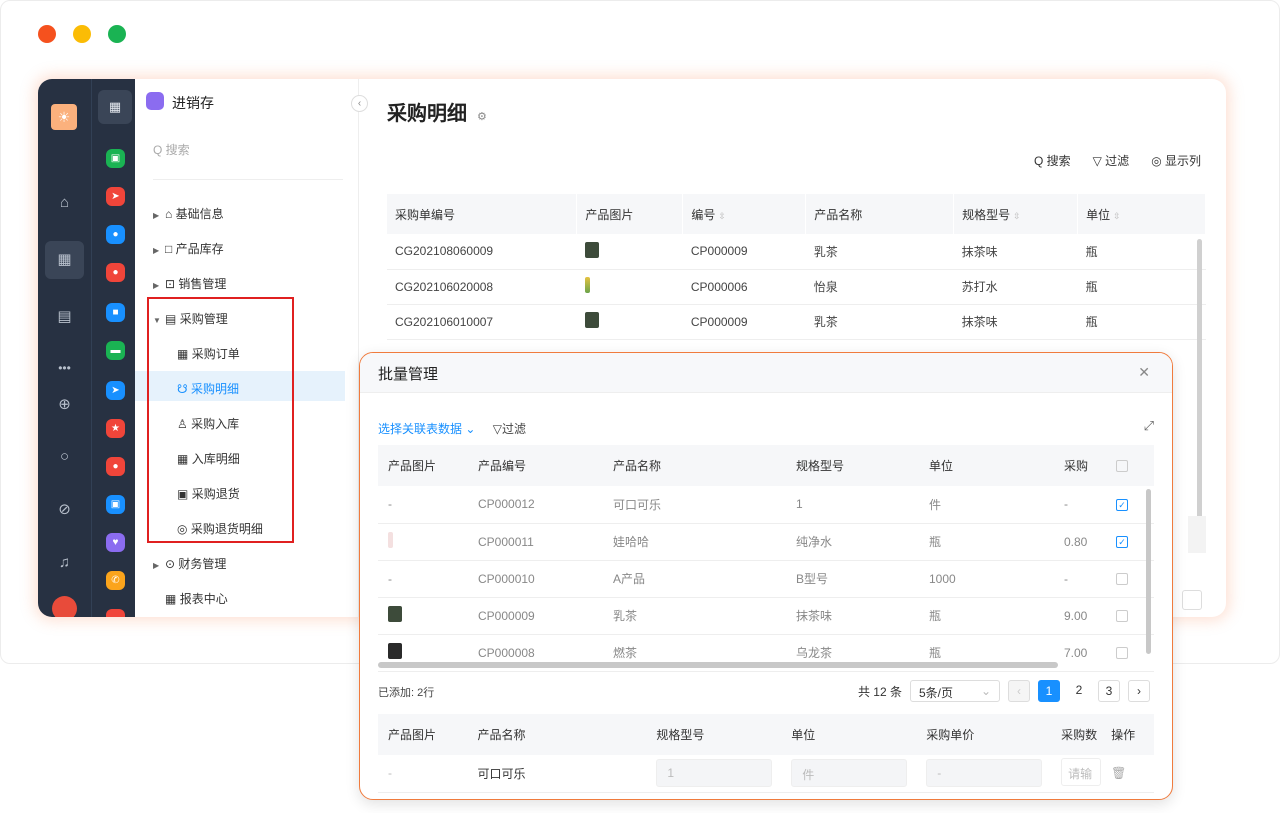 The image size is (1280, 813). Describe the element at coordinates (115, 428) in the screenshot. I see `app-icon-star: ★` at that location.